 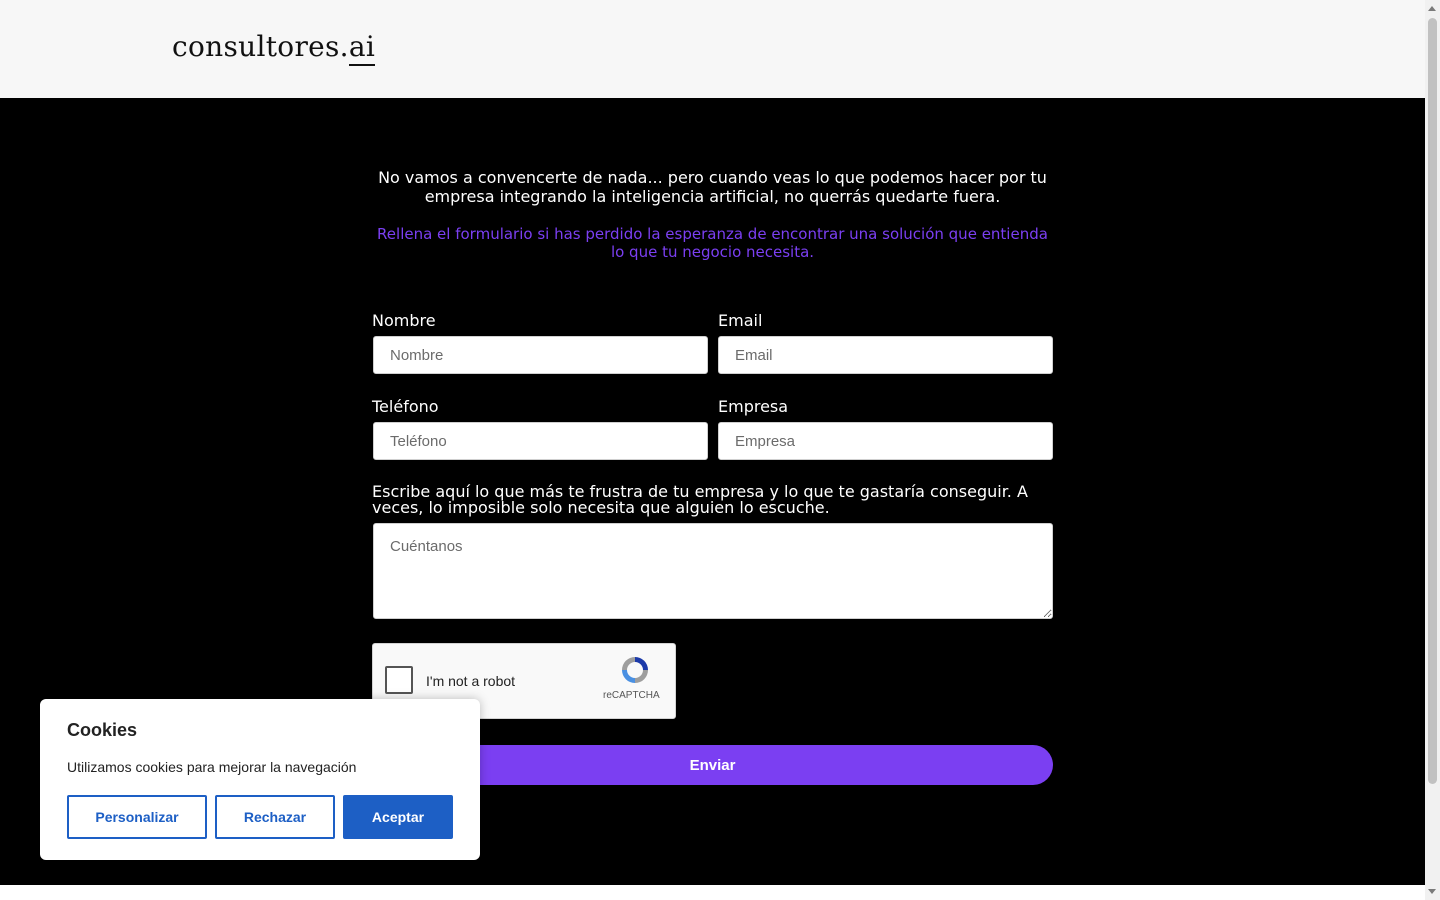 What do you see at coordinates (102, 730) in the screenshot?
I see `cookie-title: Cookies` at bounding box center [102, 730].